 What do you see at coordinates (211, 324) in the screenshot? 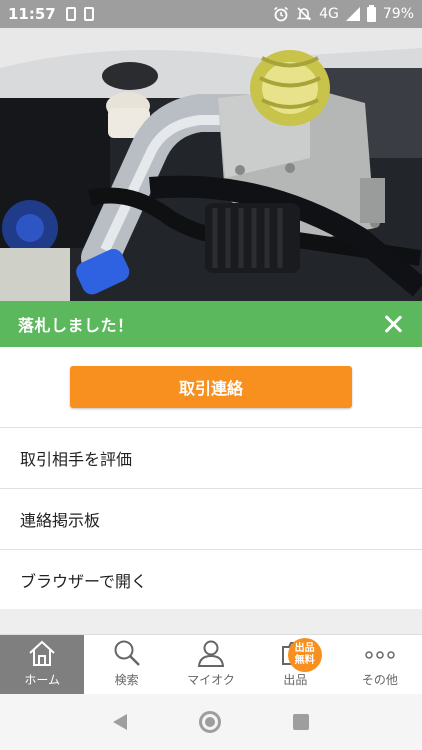
I see `won-bid-notice: 落札しました！` at bounding box center [211, 324].